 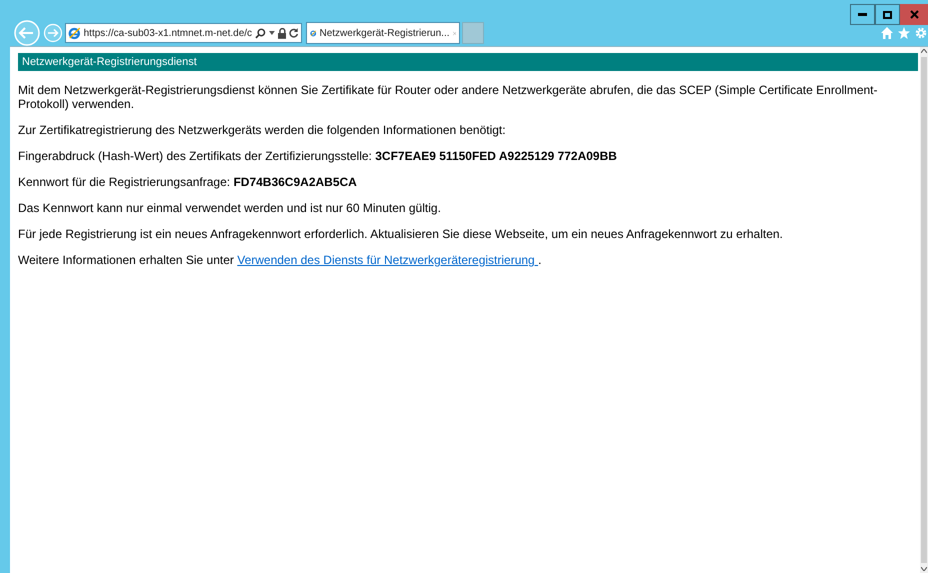 What do you see at coordinates (318, 156) in the screenshot?
I see `paragraph: Fingerabdruck (Hash-Wert) des Zertifikats der Zertifizierungsstelle: 3CF7EAE9 51150FED A9225129 772A09BB` at bounding box center [318, 156].